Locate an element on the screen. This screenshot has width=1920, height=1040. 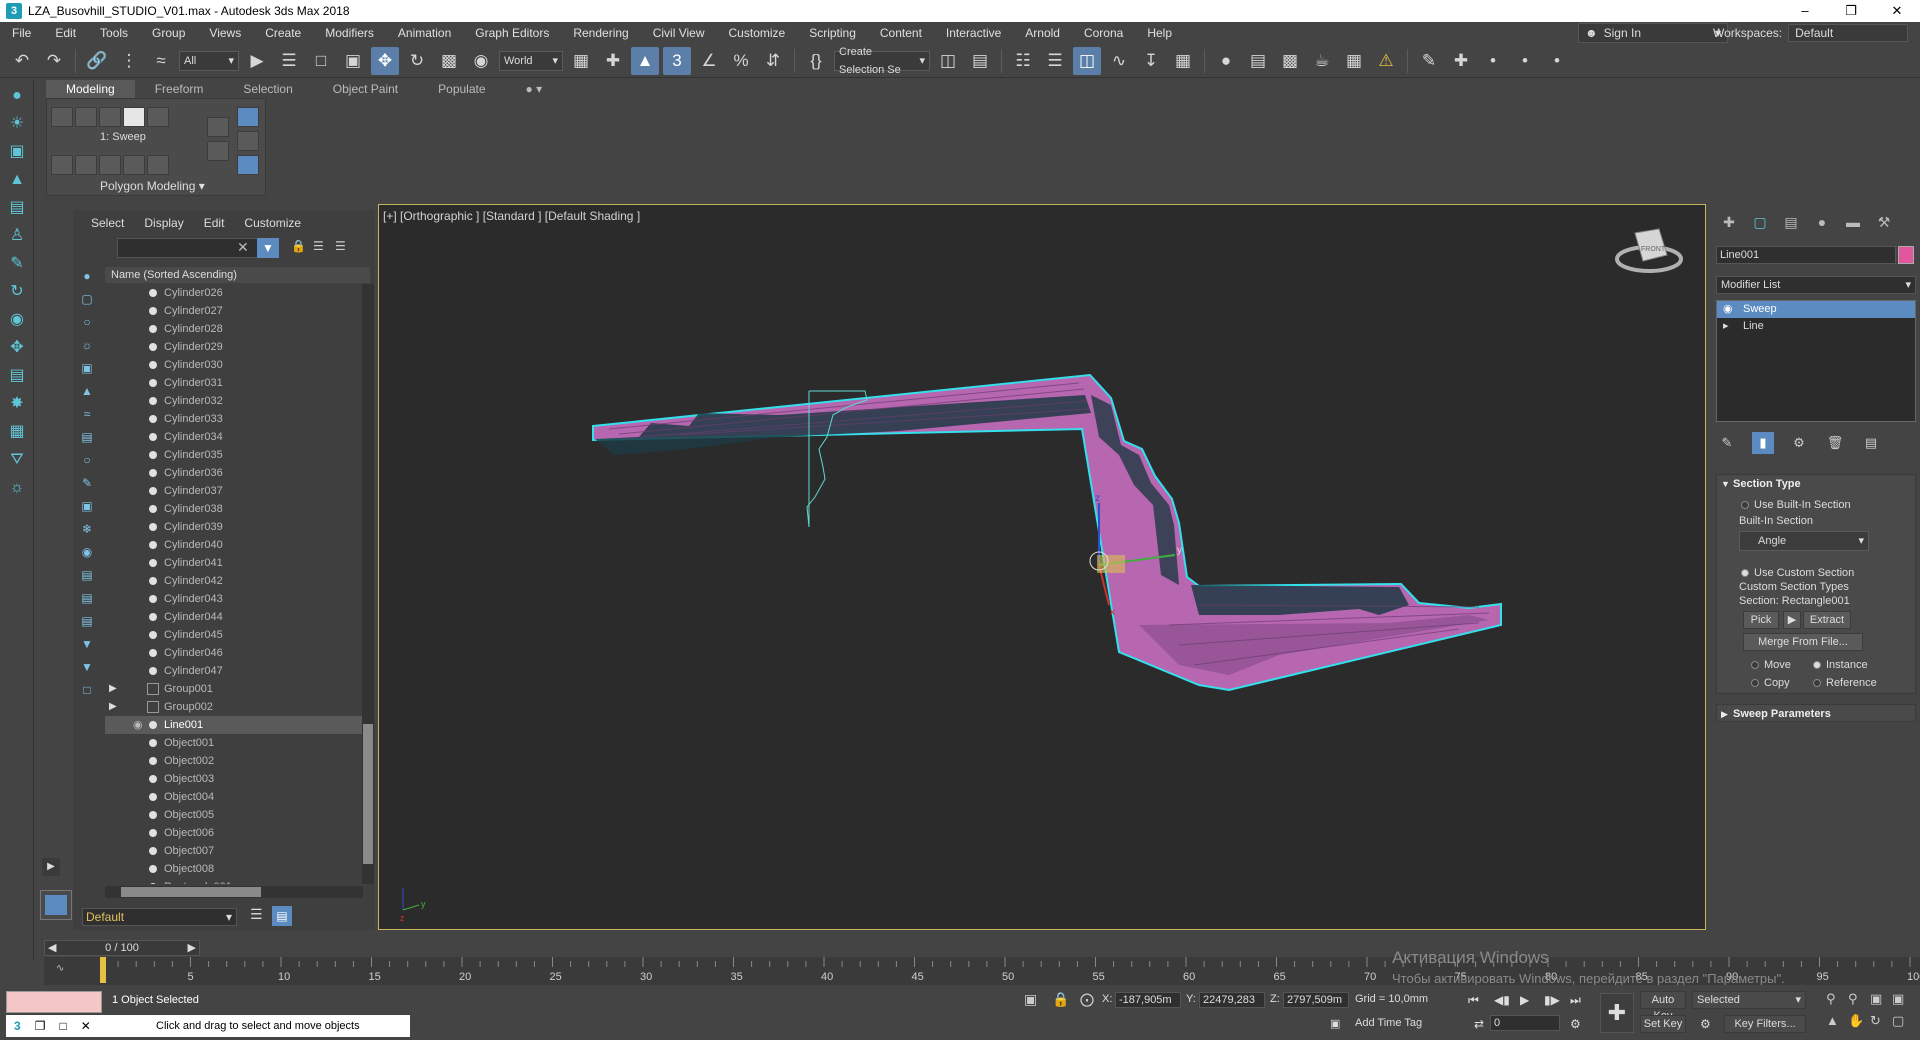
sign-in-dropdown: ☻ Sign In ▾ is located at coordinates (1653, 33).